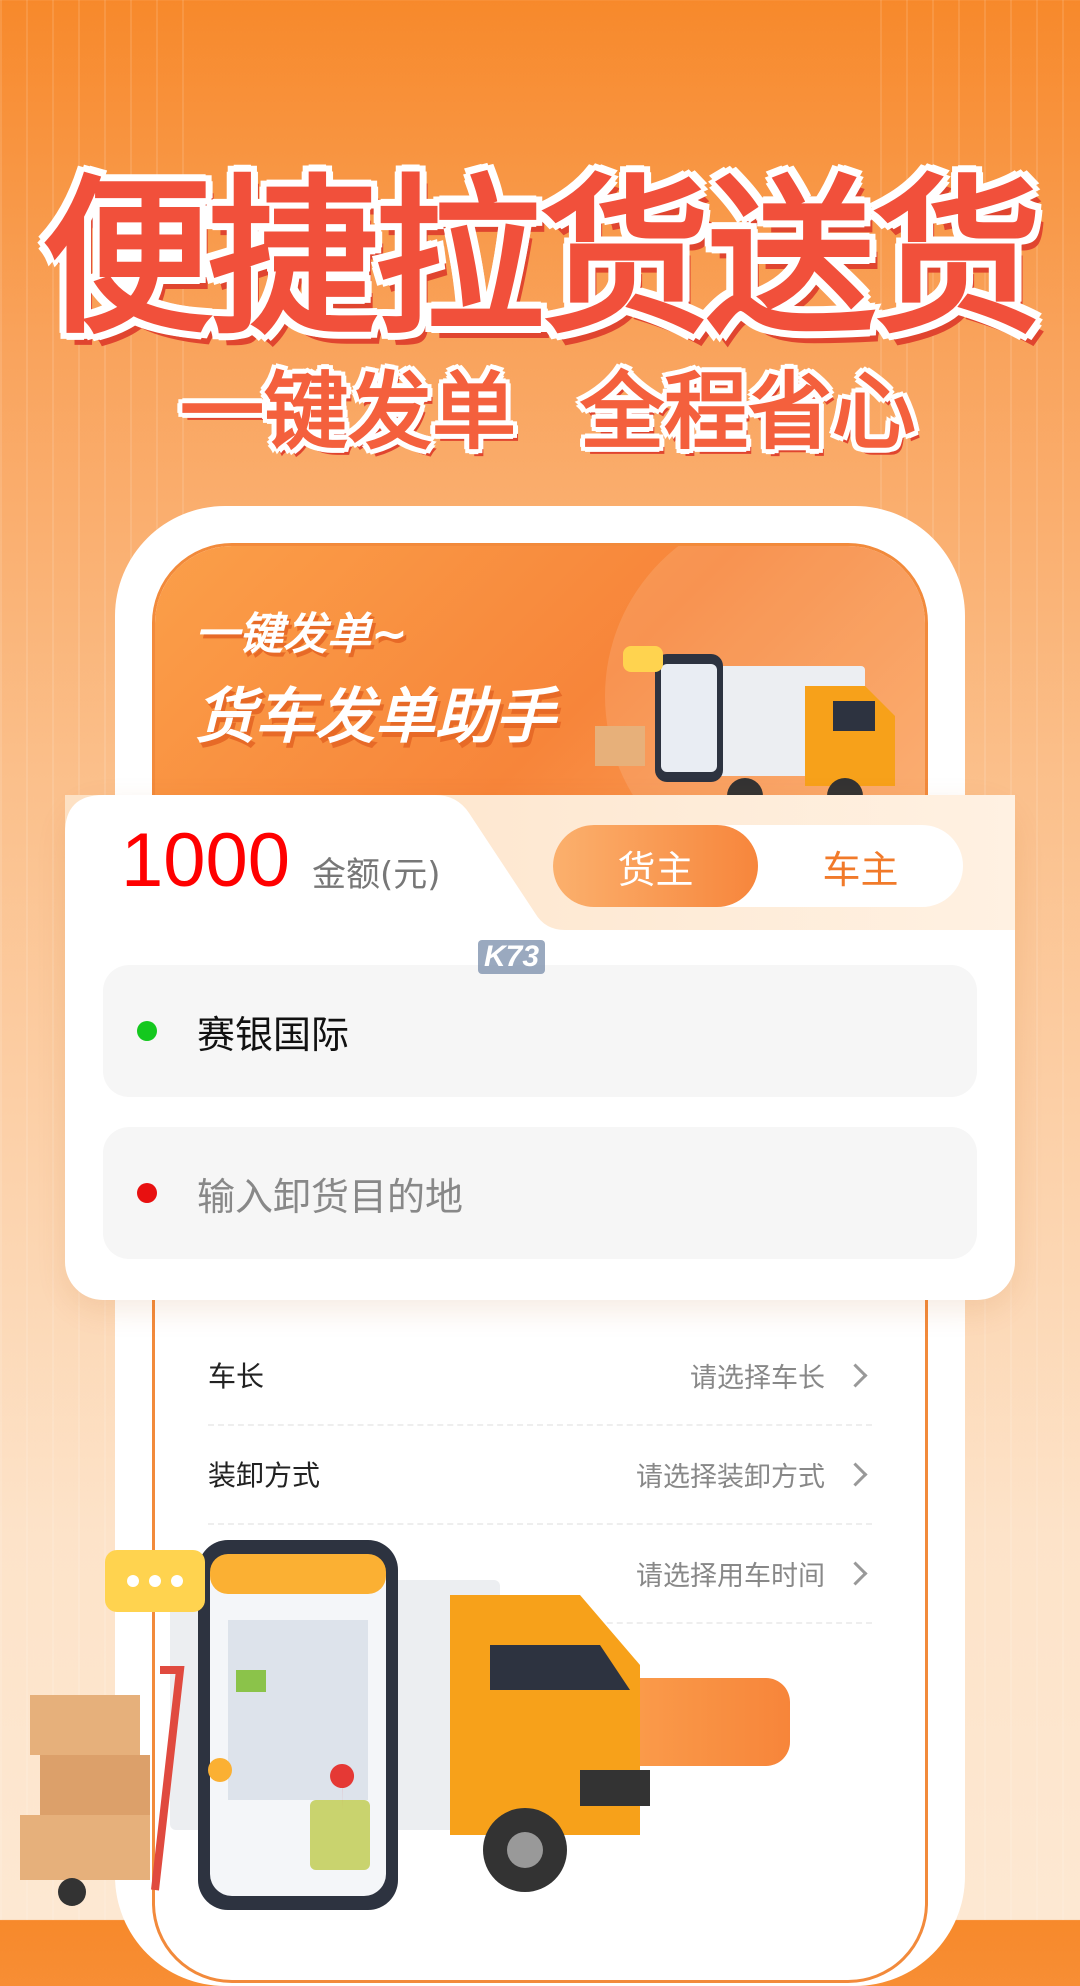 Image resolution: width=1080 pixels, height=1986 pixels. What do you see at coordinates (540, 1193) in the screenshot?
I see `destination-field: 输入卸货目的地` at bounding box center [540, 1193].